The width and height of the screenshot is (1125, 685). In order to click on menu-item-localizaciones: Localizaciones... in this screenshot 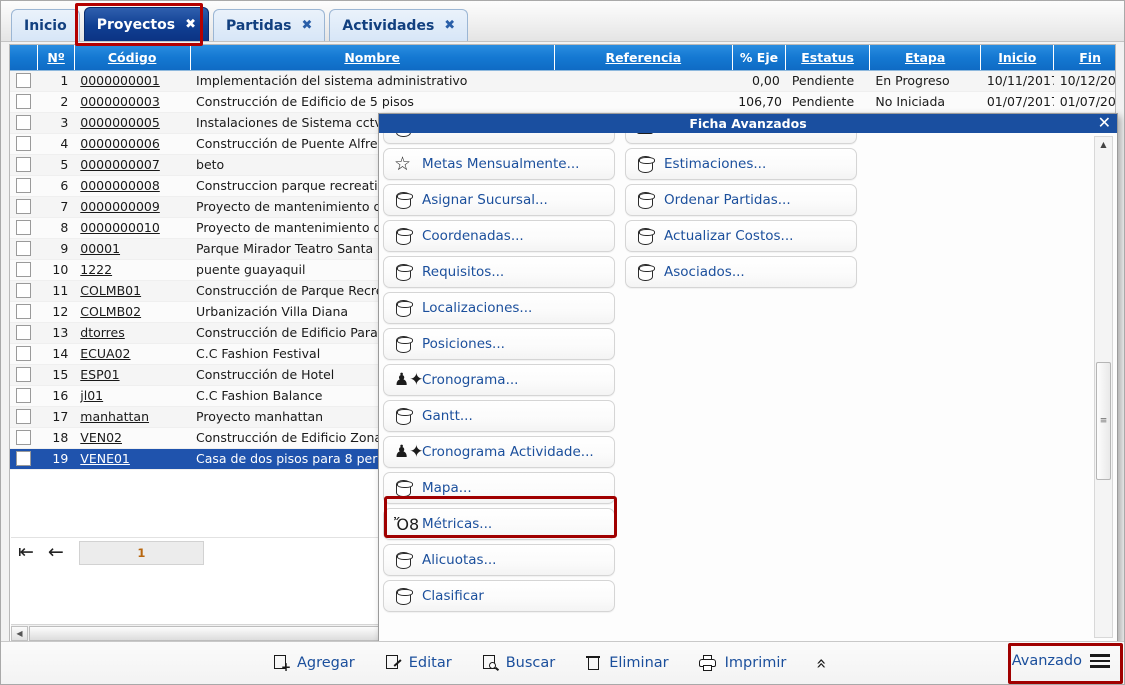, I will do `click(499, 308)`.